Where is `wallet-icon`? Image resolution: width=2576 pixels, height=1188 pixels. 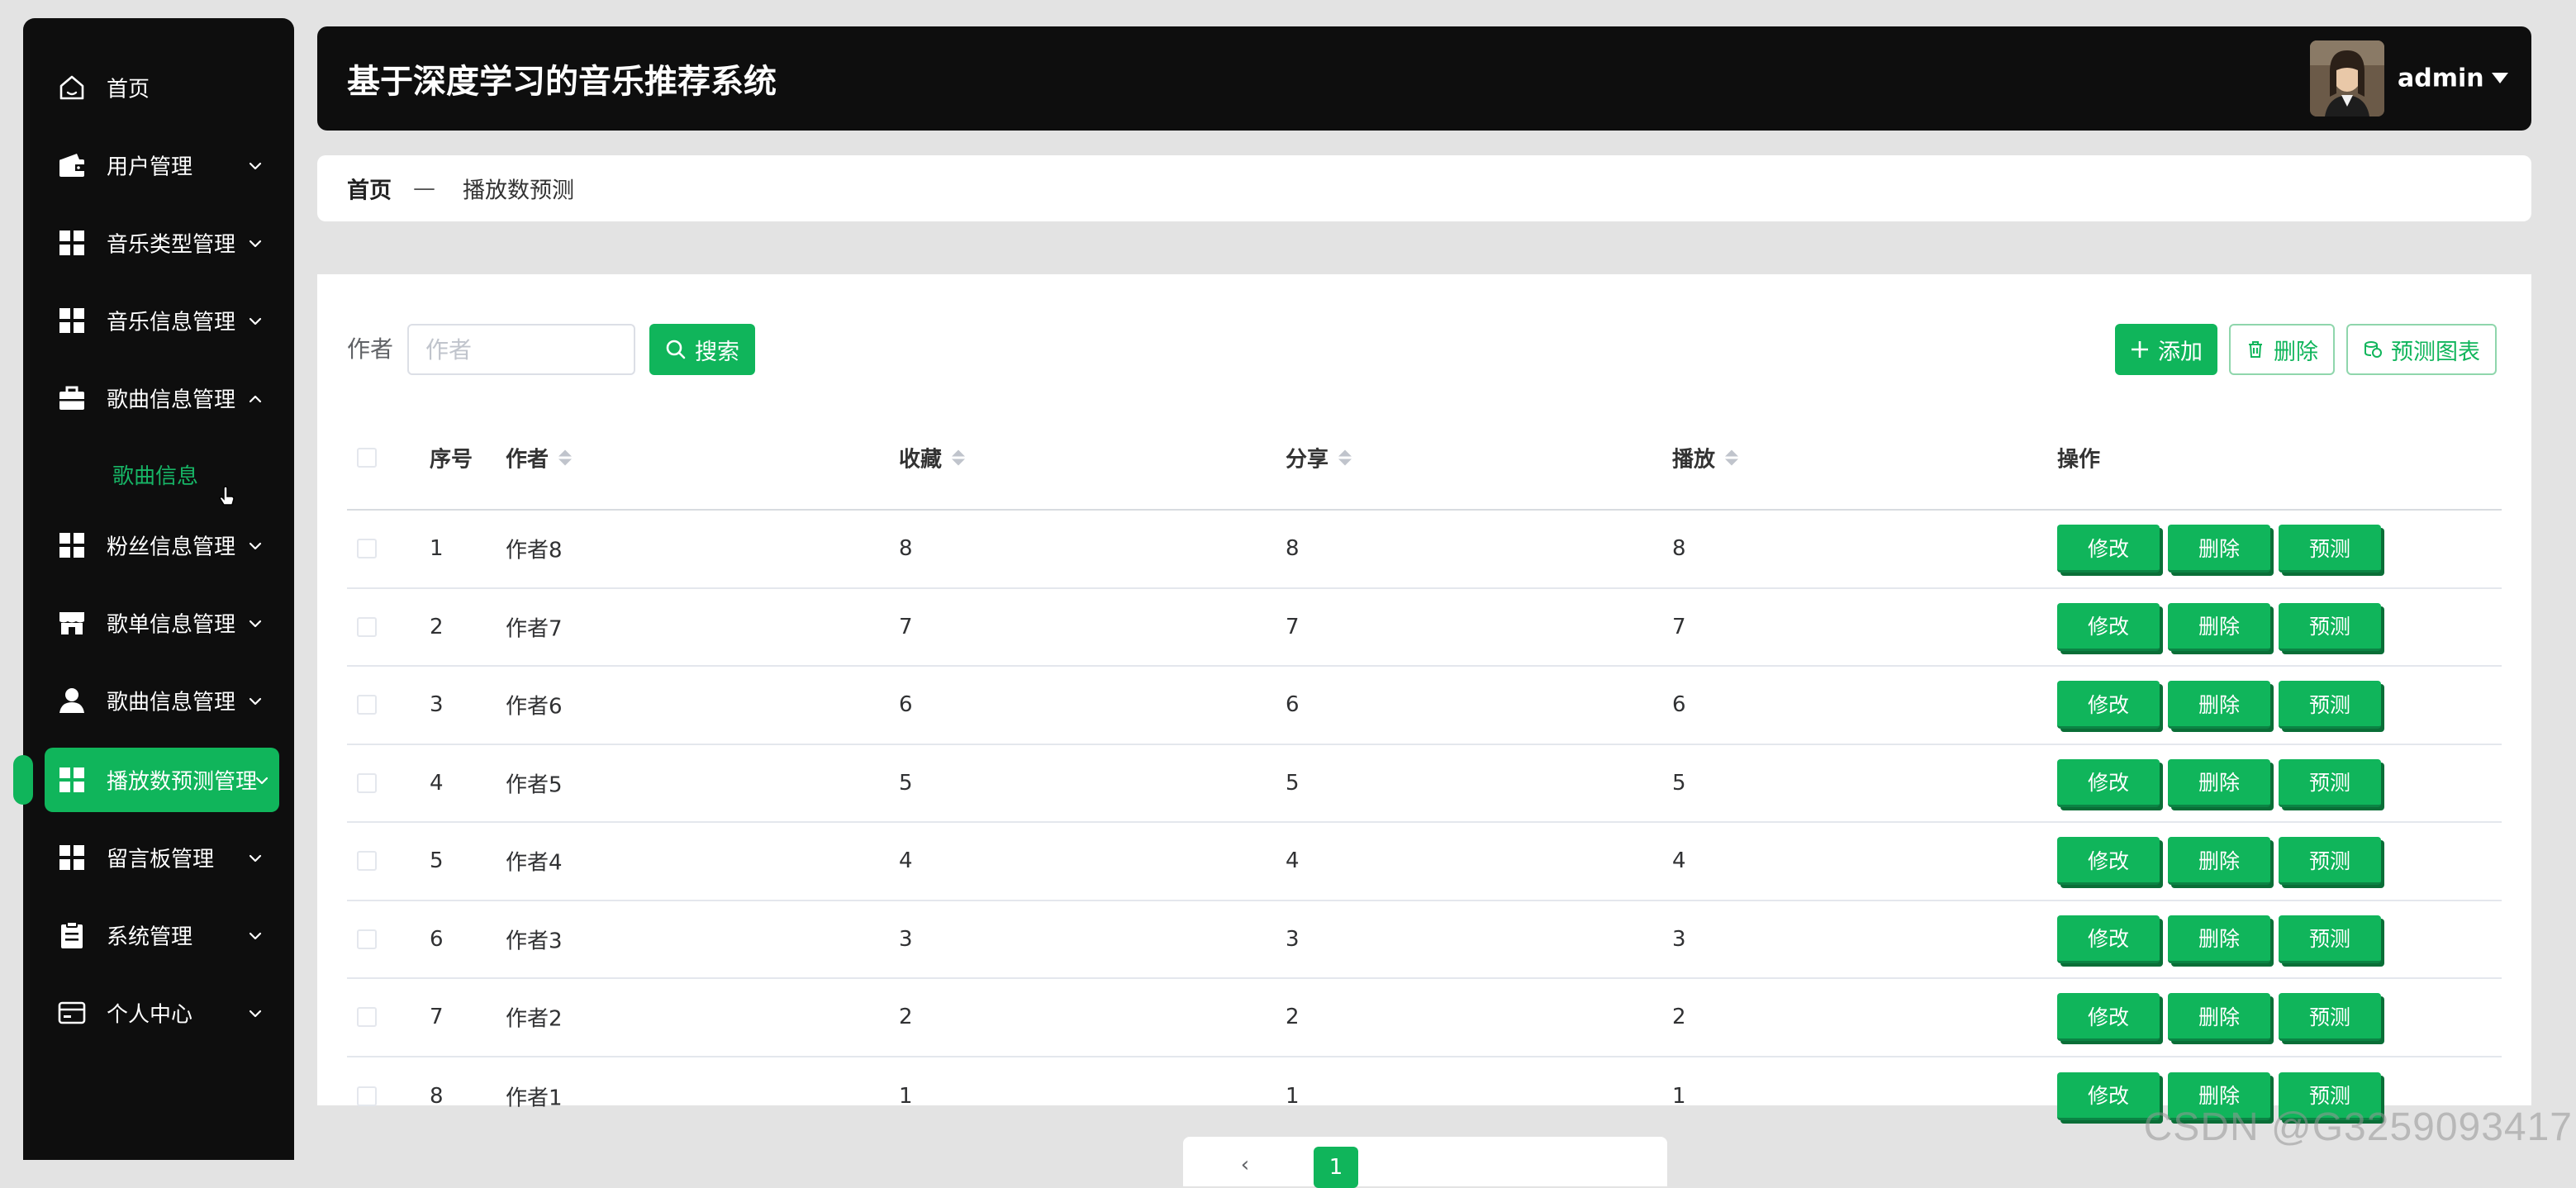
wallet-icon is located at coordinates (72, 165).